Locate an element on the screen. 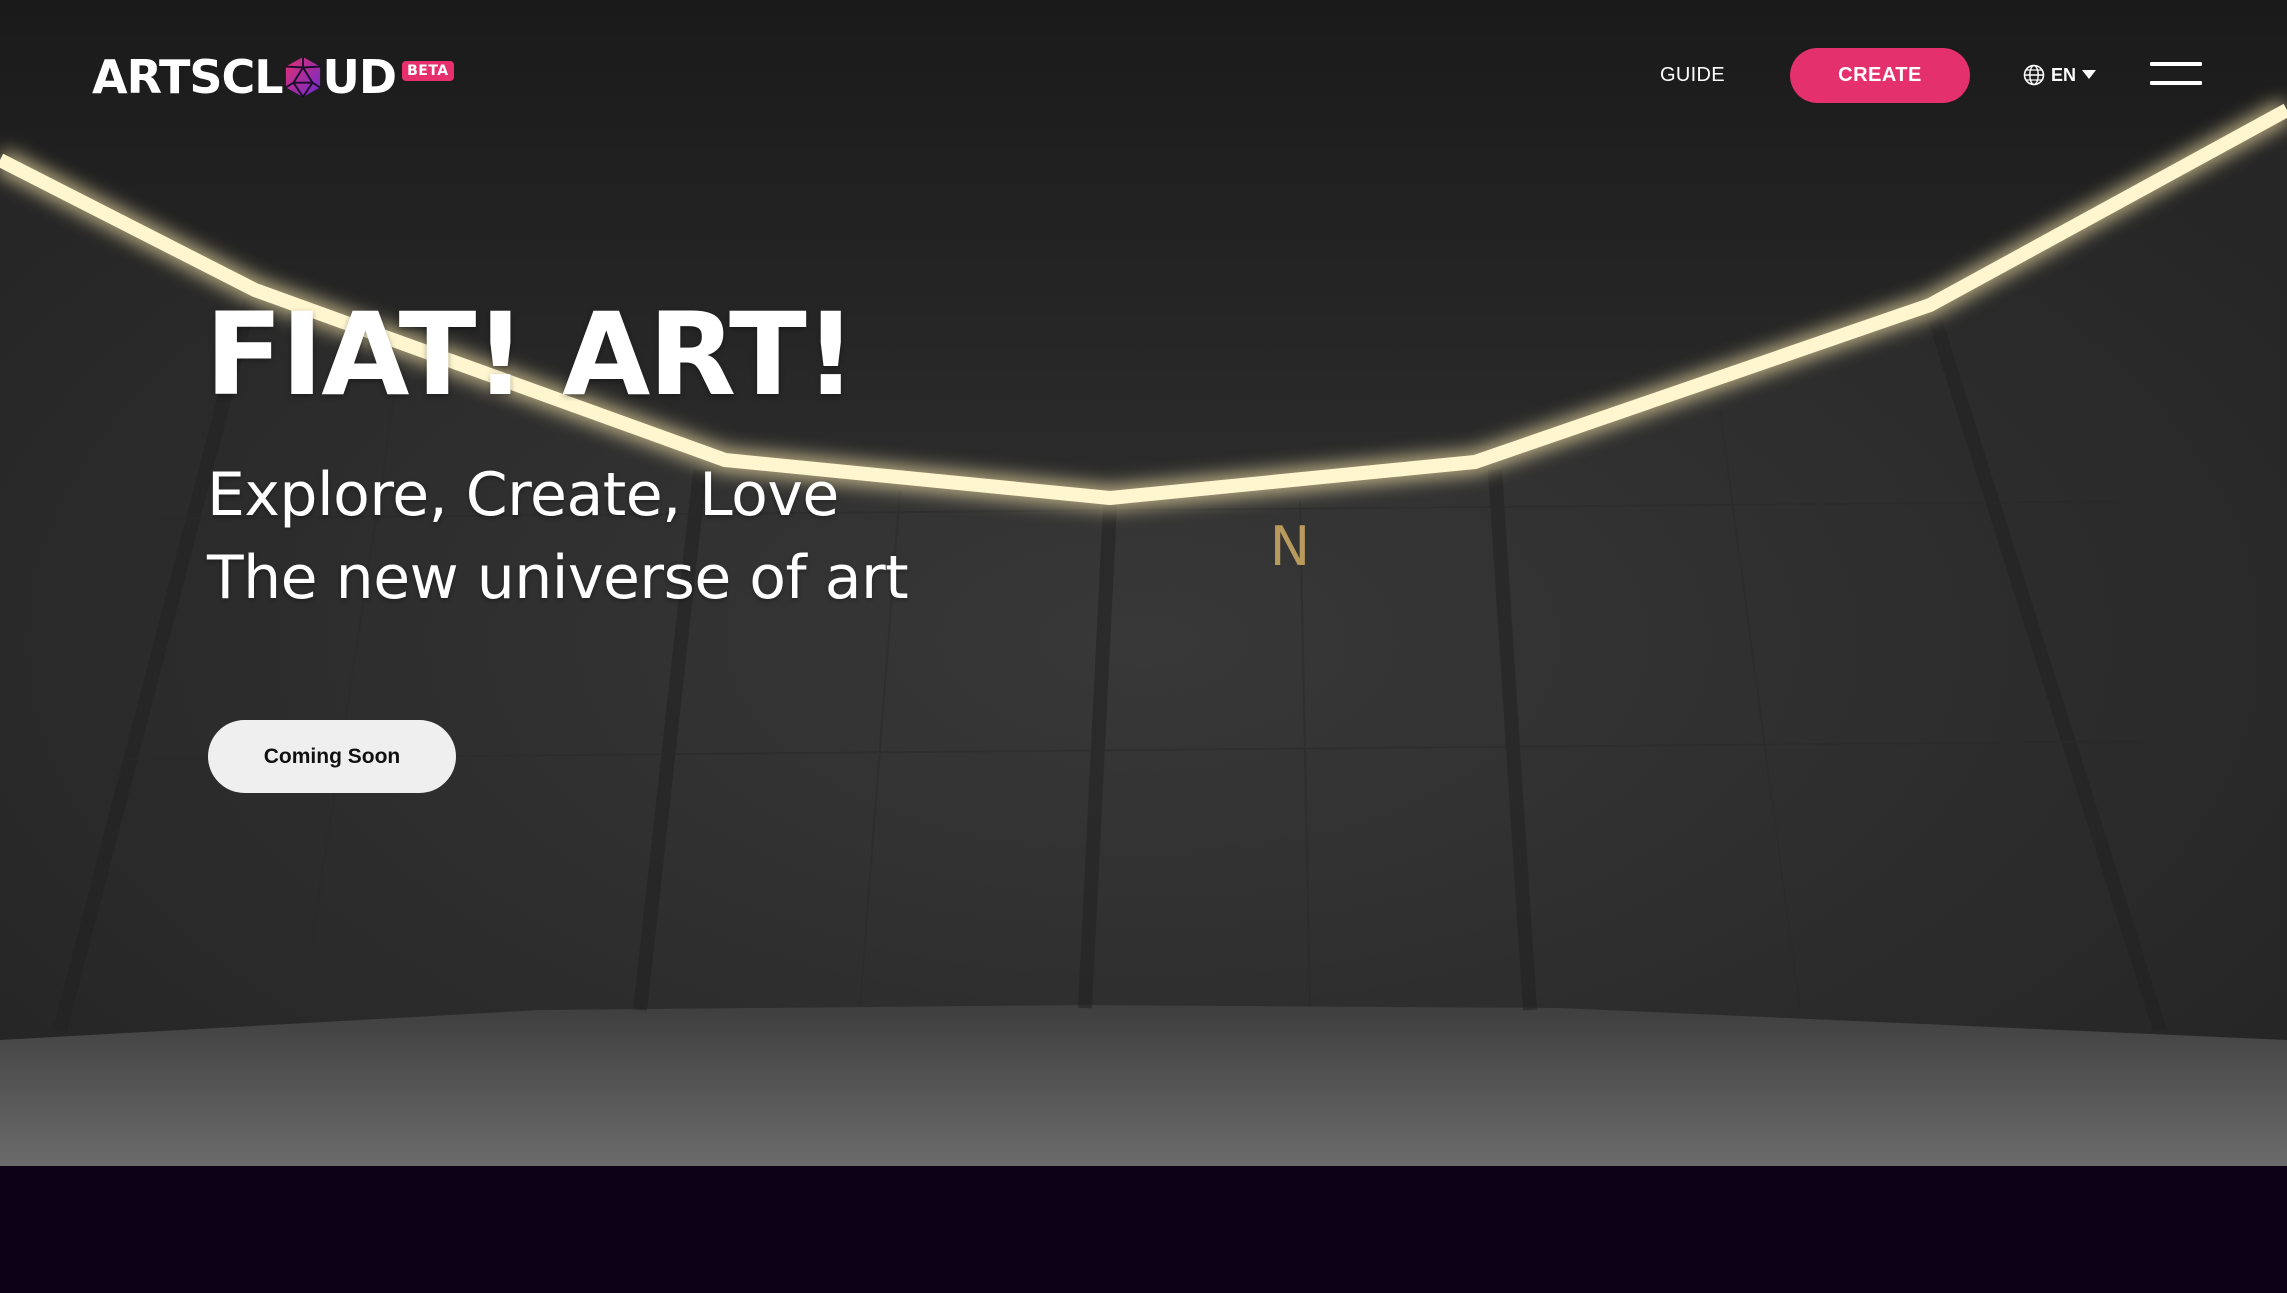 Image resolution: width=2287 pixels, height=1293 pixels. coming-soon-button: Coming Soon is located at coordinates (332, 756).